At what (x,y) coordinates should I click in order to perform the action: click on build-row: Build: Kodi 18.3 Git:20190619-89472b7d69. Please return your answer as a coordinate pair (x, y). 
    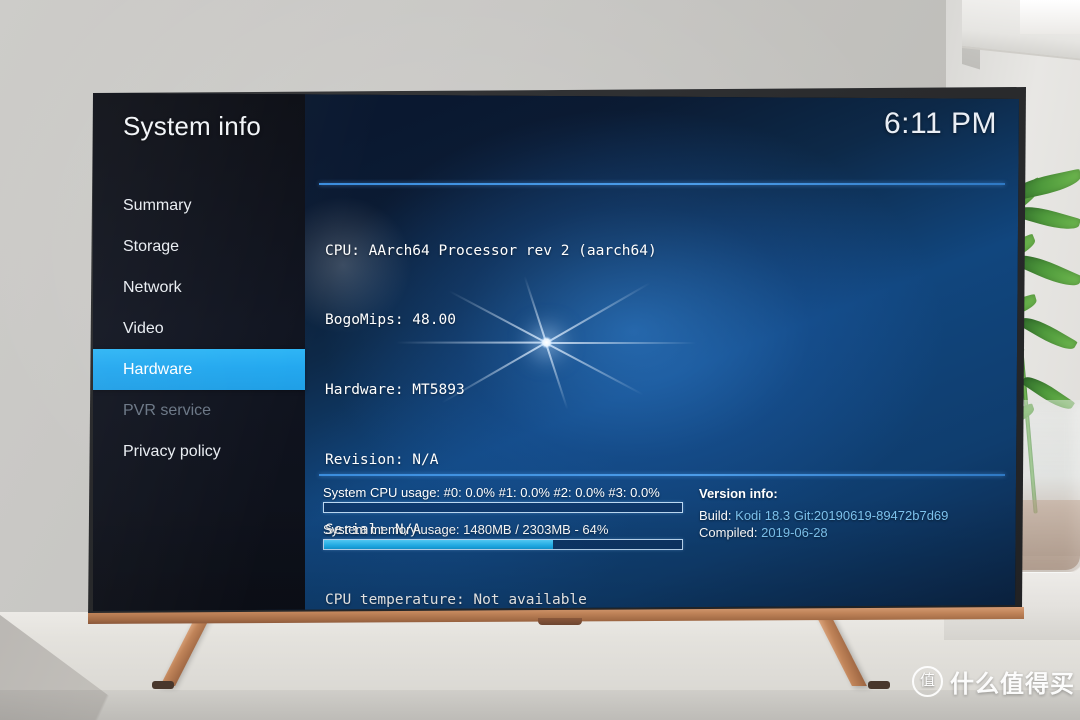
    Looking at the image, I should click on (823, 516).